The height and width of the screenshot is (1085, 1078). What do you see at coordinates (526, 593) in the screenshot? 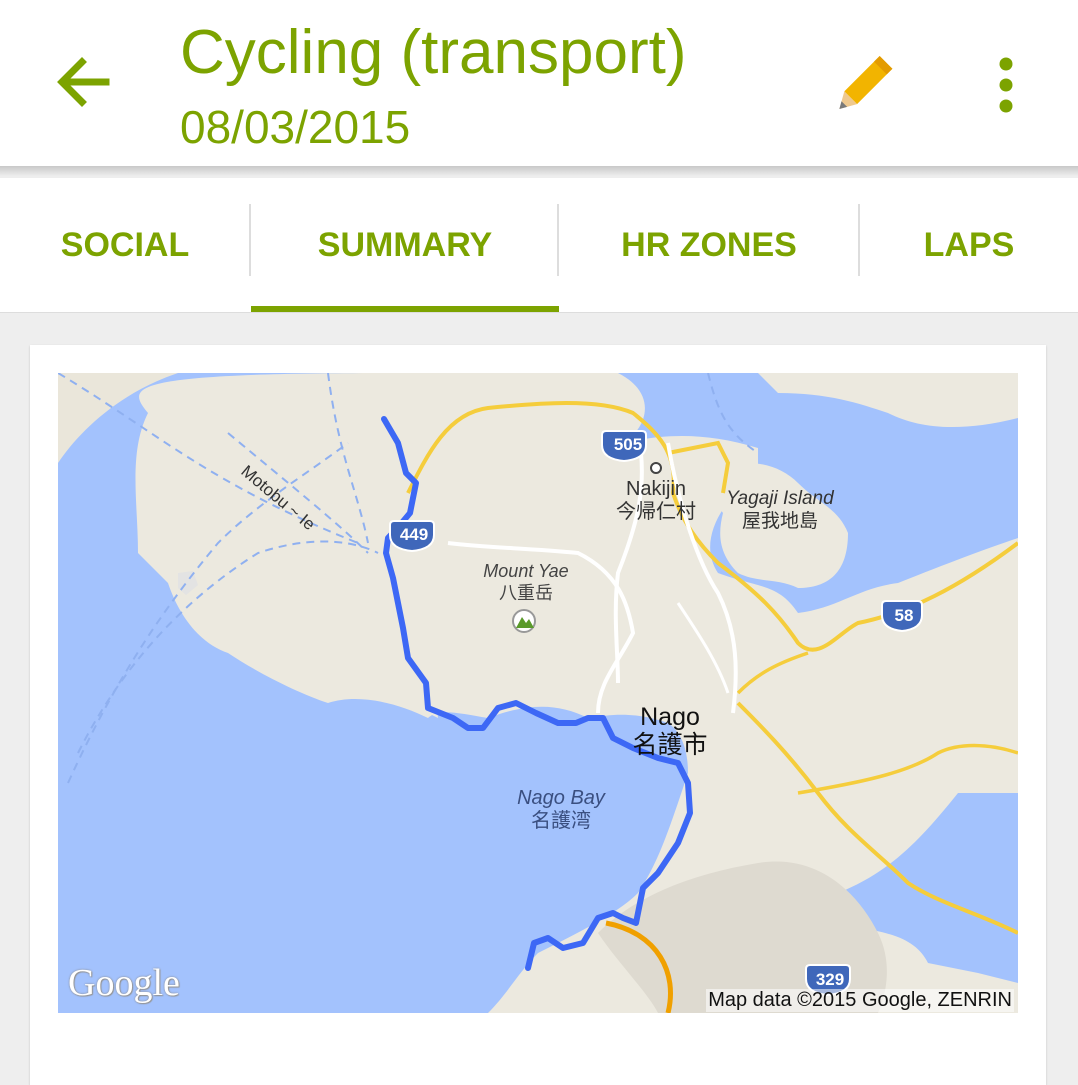
I see `mount-yae-jp-label: 八重岳` at bounding box center [526, 593].